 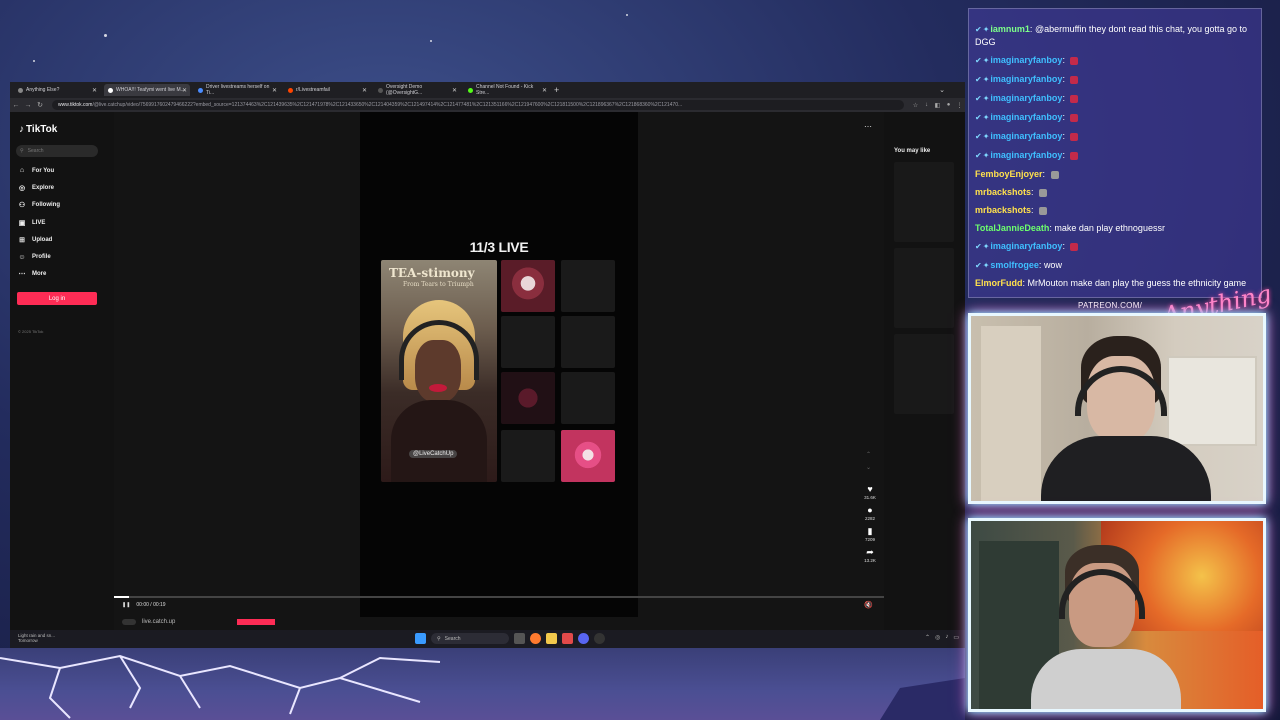 What do you see at coordinates (129, 622) in the screenshot?
I see `author-avatar` at bounding box center [129, 622].